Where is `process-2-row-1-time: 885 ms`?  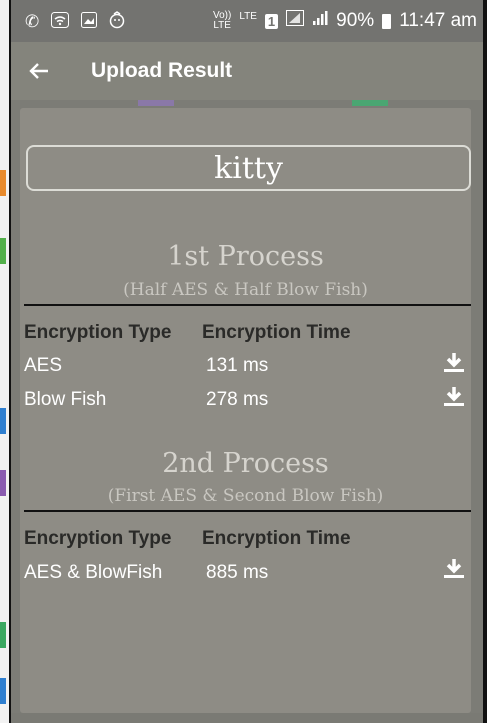 process-2-row-1-time: 885 ms is located at coordinates (237, 572).